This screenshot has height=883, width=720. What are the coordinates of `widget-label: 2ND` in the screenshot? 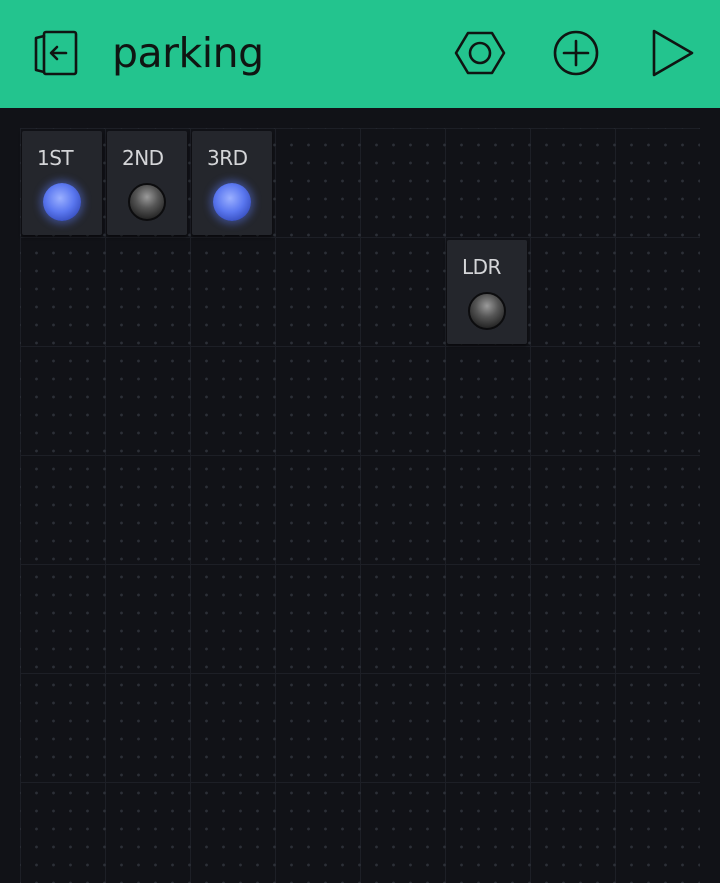 It's located at (143, 158).